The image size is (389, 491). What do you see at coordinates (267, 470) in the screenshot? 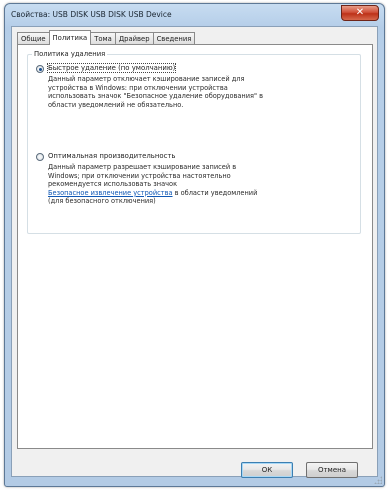
I see `ok-button: ОК` at bounding box center [267, 470].